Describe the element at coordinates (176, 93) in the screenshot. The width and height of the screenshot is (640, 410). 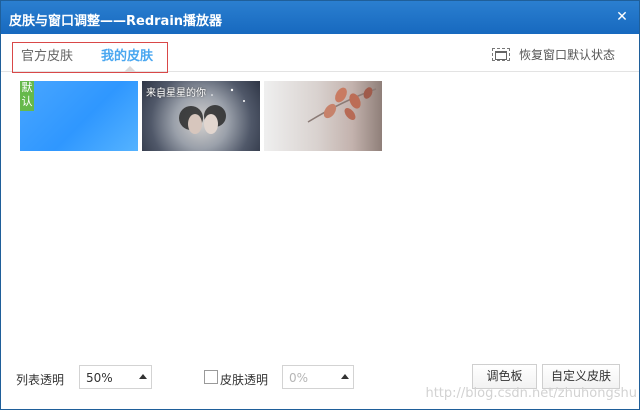
I see `skin-thumbnail-title: 来自星星的你` at that location.